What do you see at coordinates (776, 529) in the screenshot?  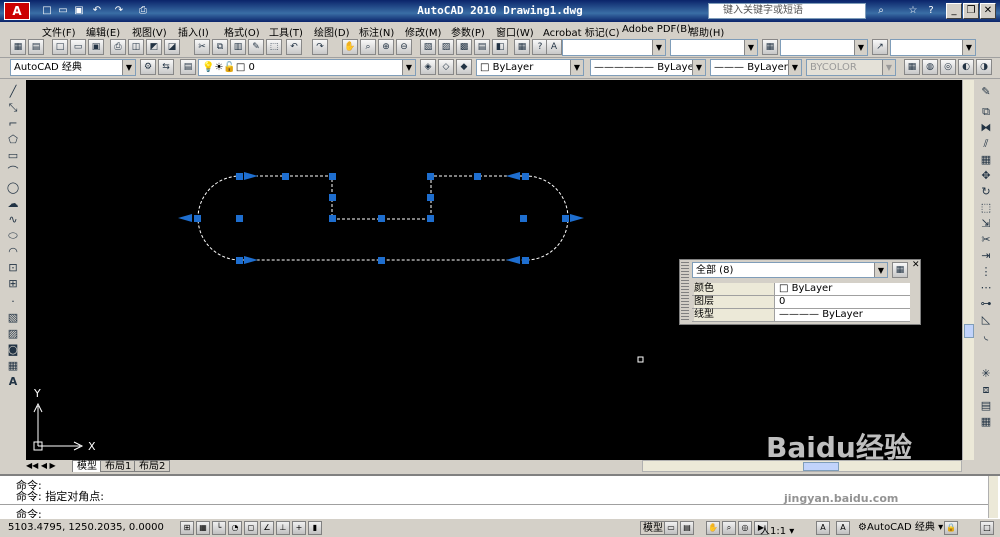 I see `annotation-scale: 人1:1 ▾` at bounding box center [776, 529].